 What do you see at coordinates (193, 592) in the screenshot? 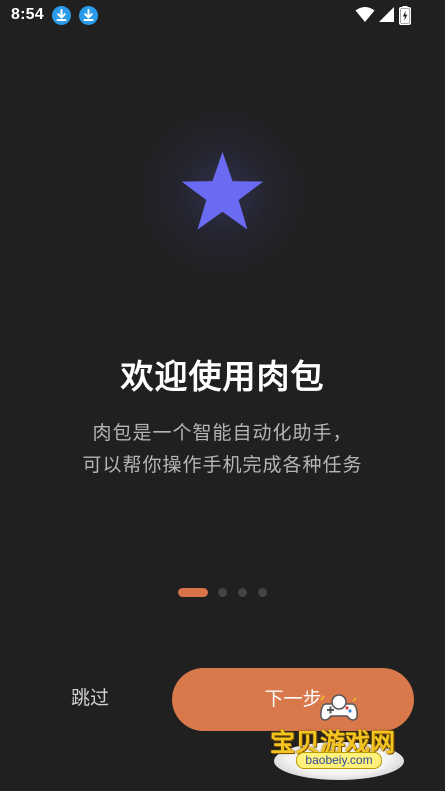
I see `page-dot-active` at bounding box center [193, 592].